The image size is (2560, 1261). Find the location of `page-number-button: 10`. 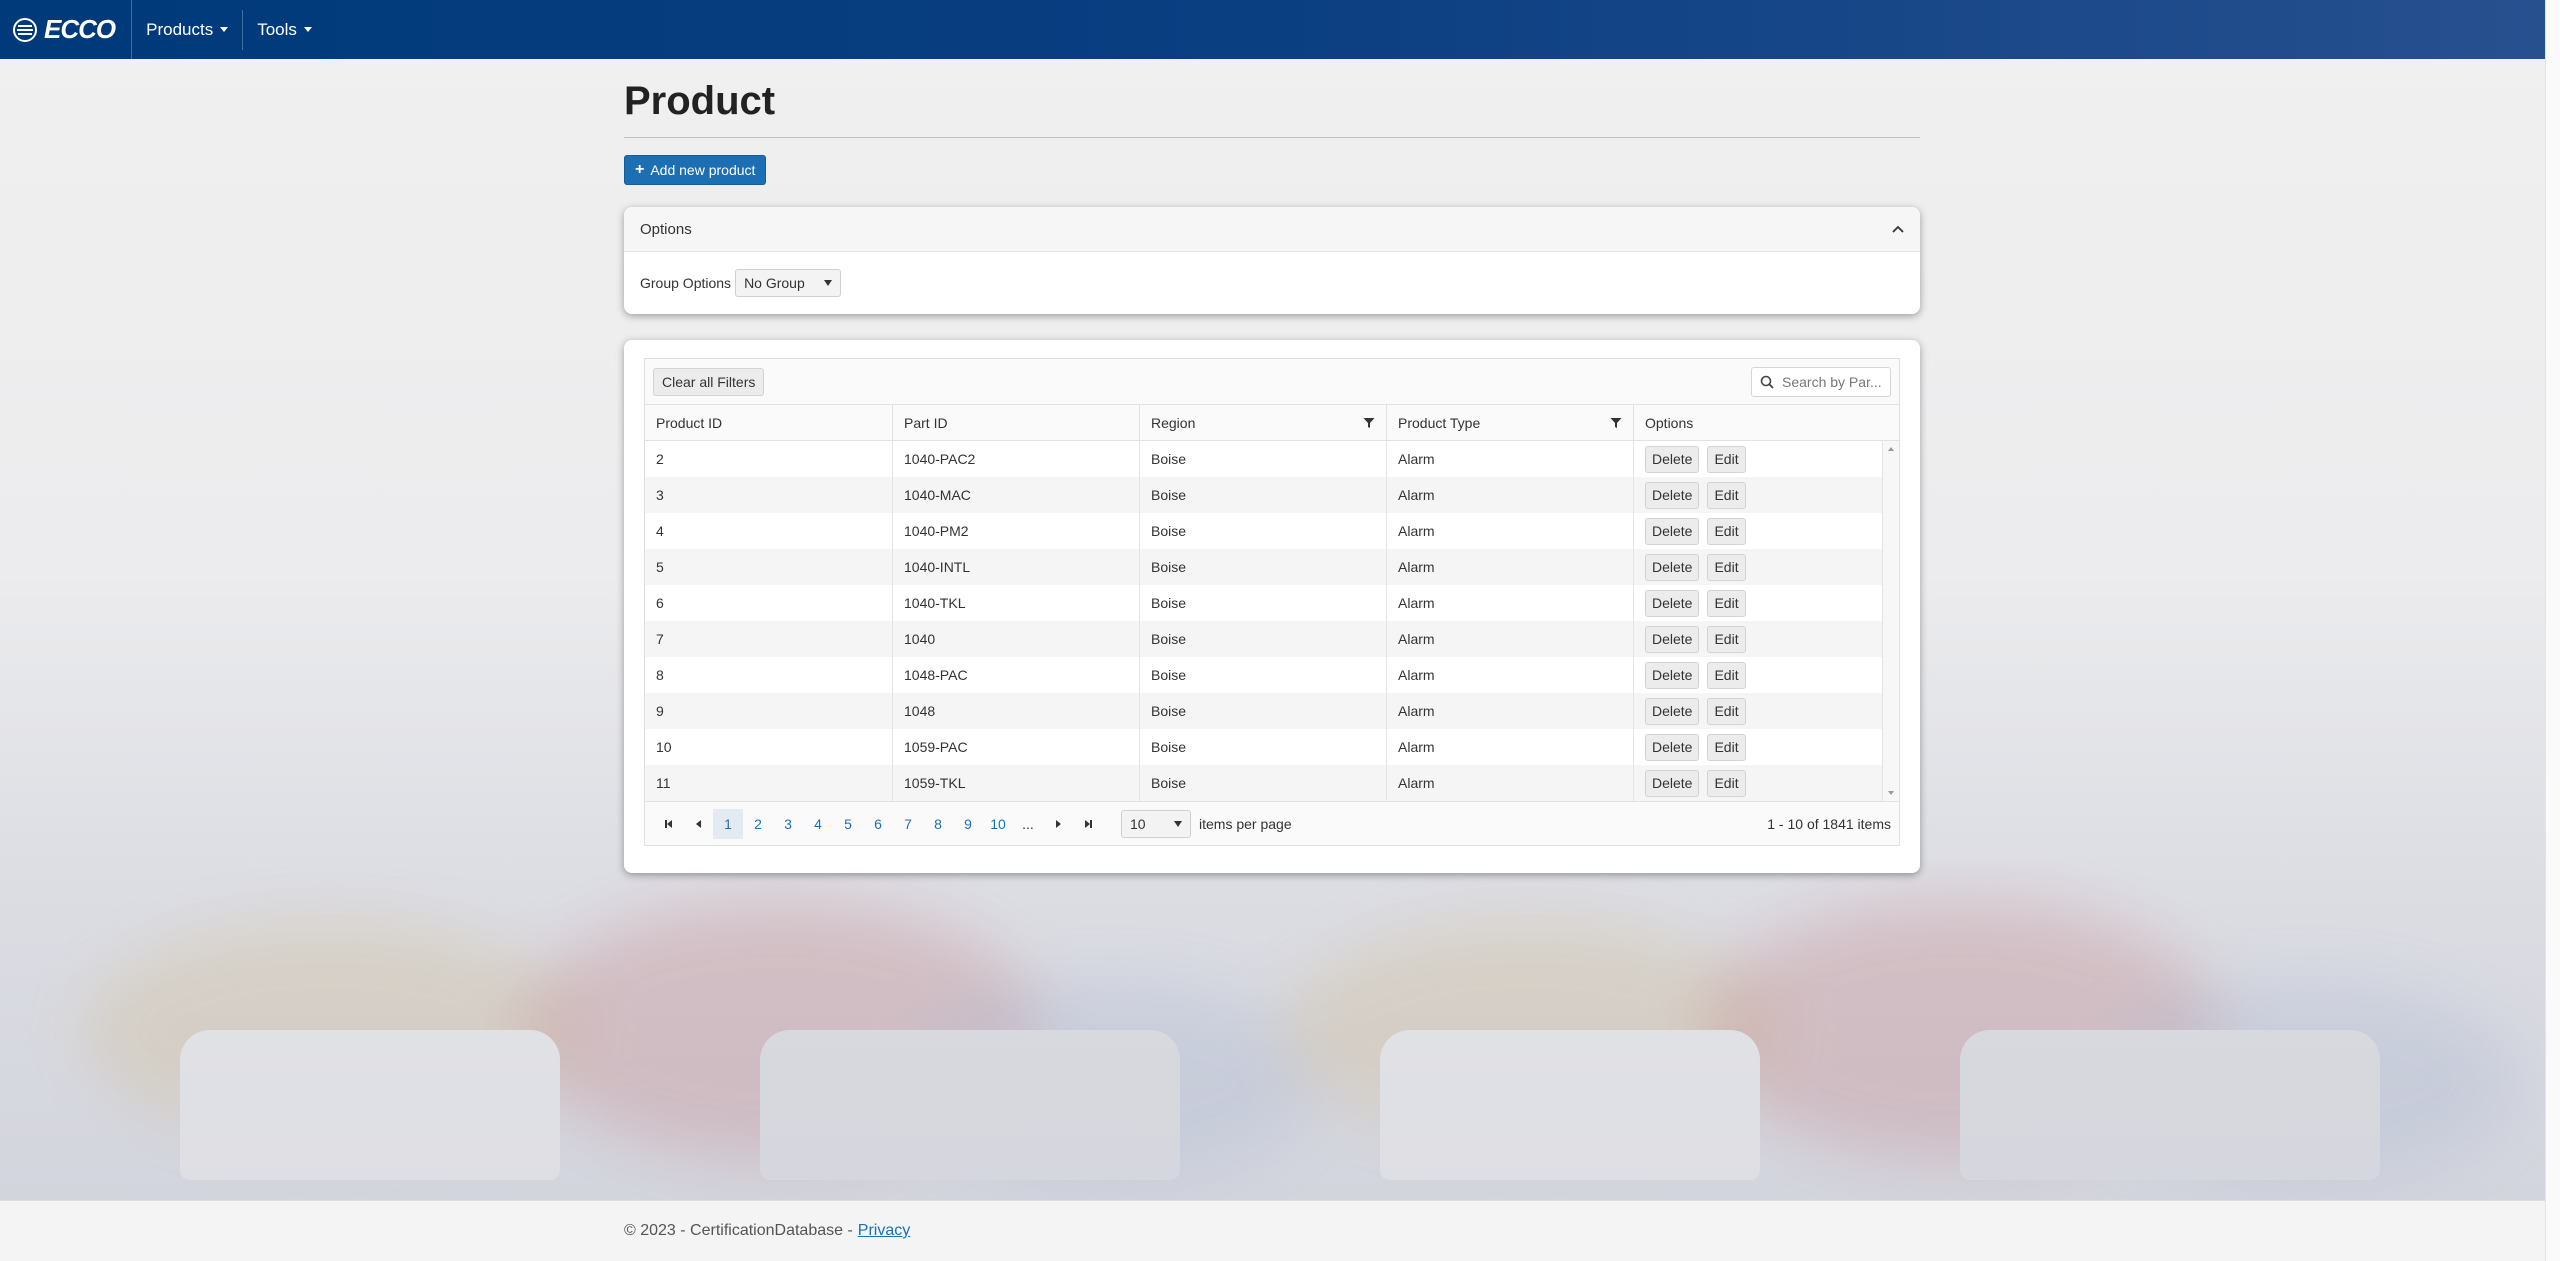

page-number-button: 10 is located at coordinates (998, 824).